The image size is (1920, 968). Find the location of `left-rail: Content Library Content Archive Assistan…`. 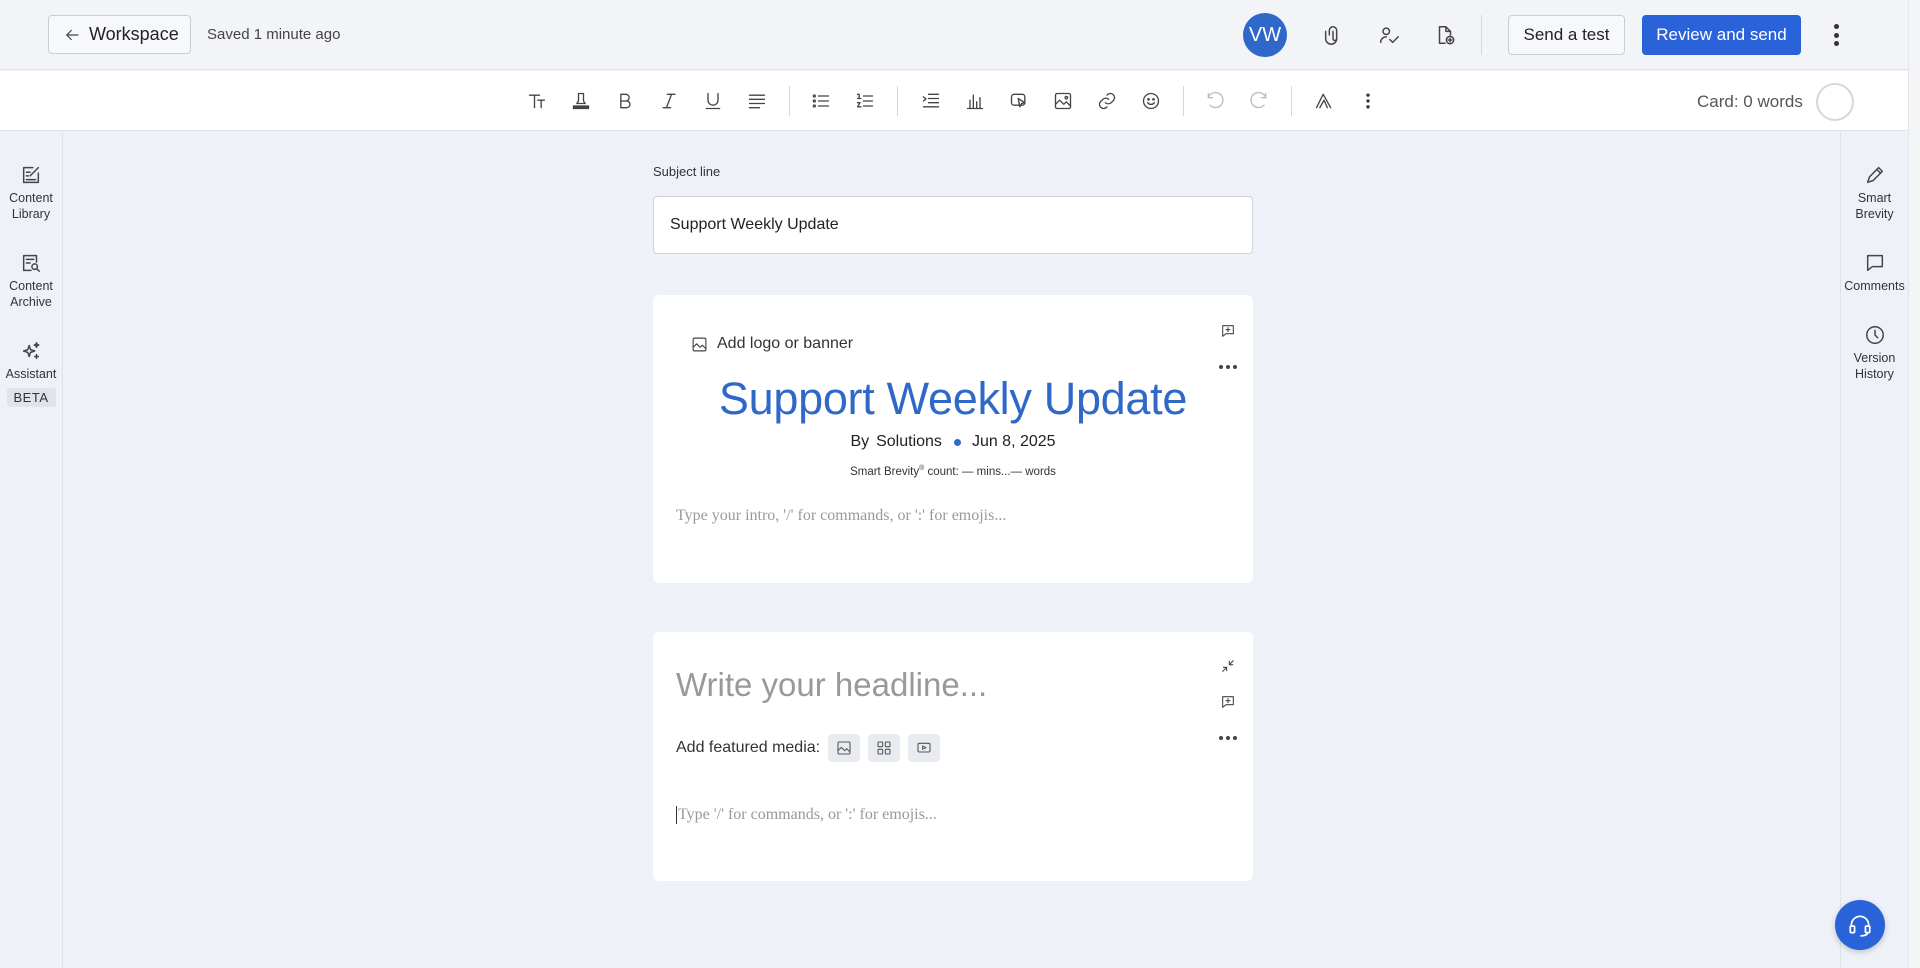

left-rail: Content Library Content Archive Assistan… is located at coordinates (31, 550).